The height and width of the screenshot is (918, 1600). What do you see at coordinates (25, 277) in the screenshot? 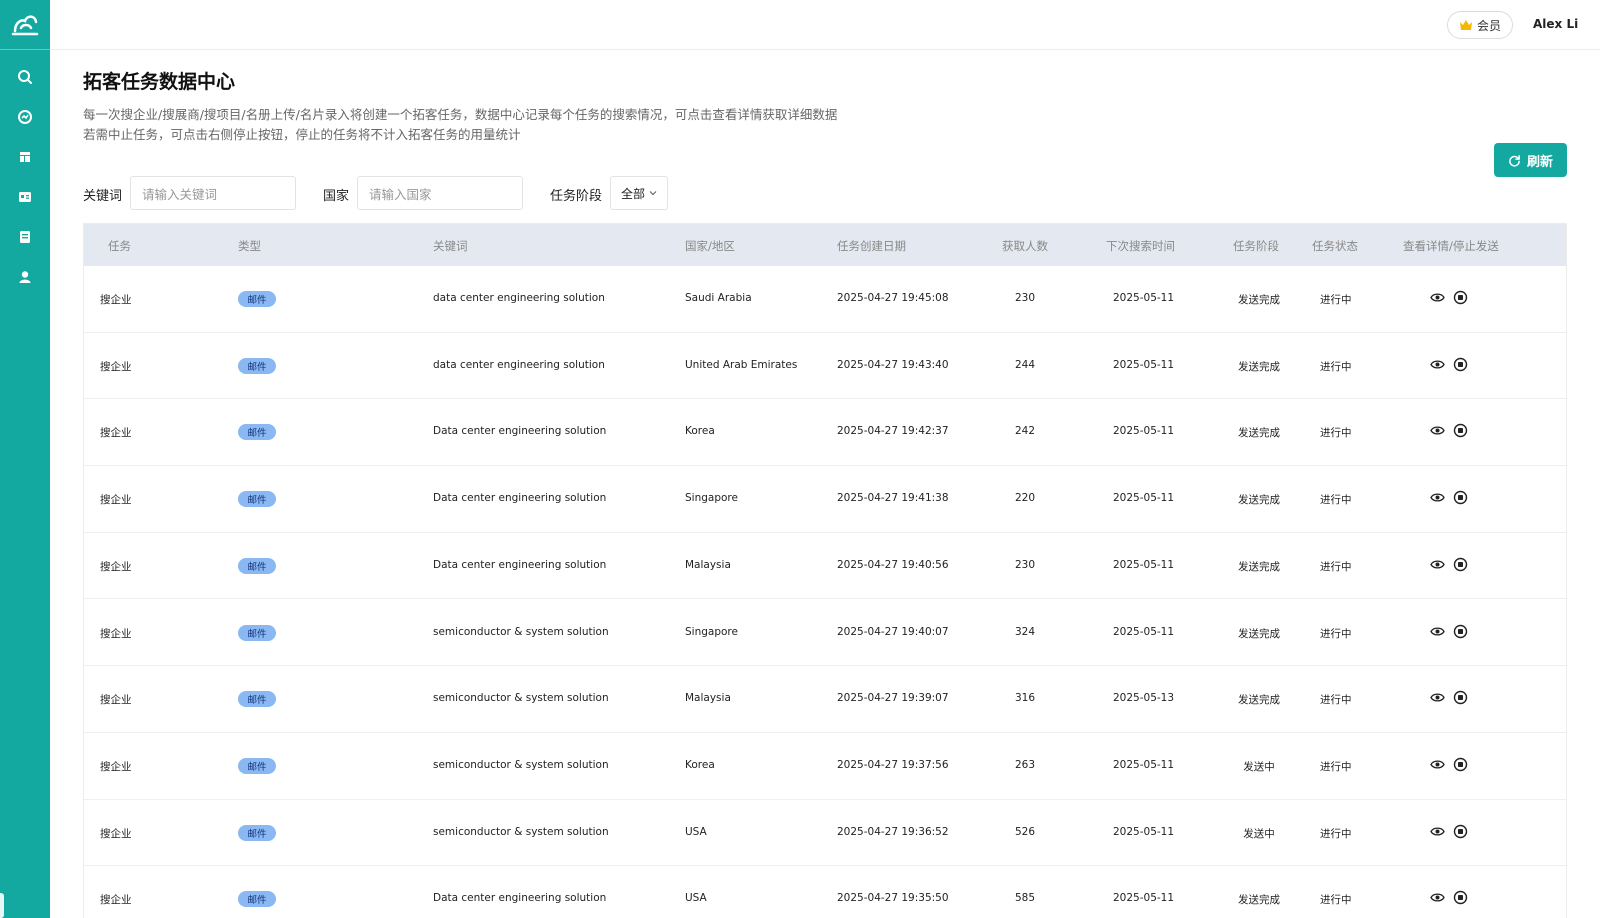
I see `user-icon` at bounding box center [25, 277].